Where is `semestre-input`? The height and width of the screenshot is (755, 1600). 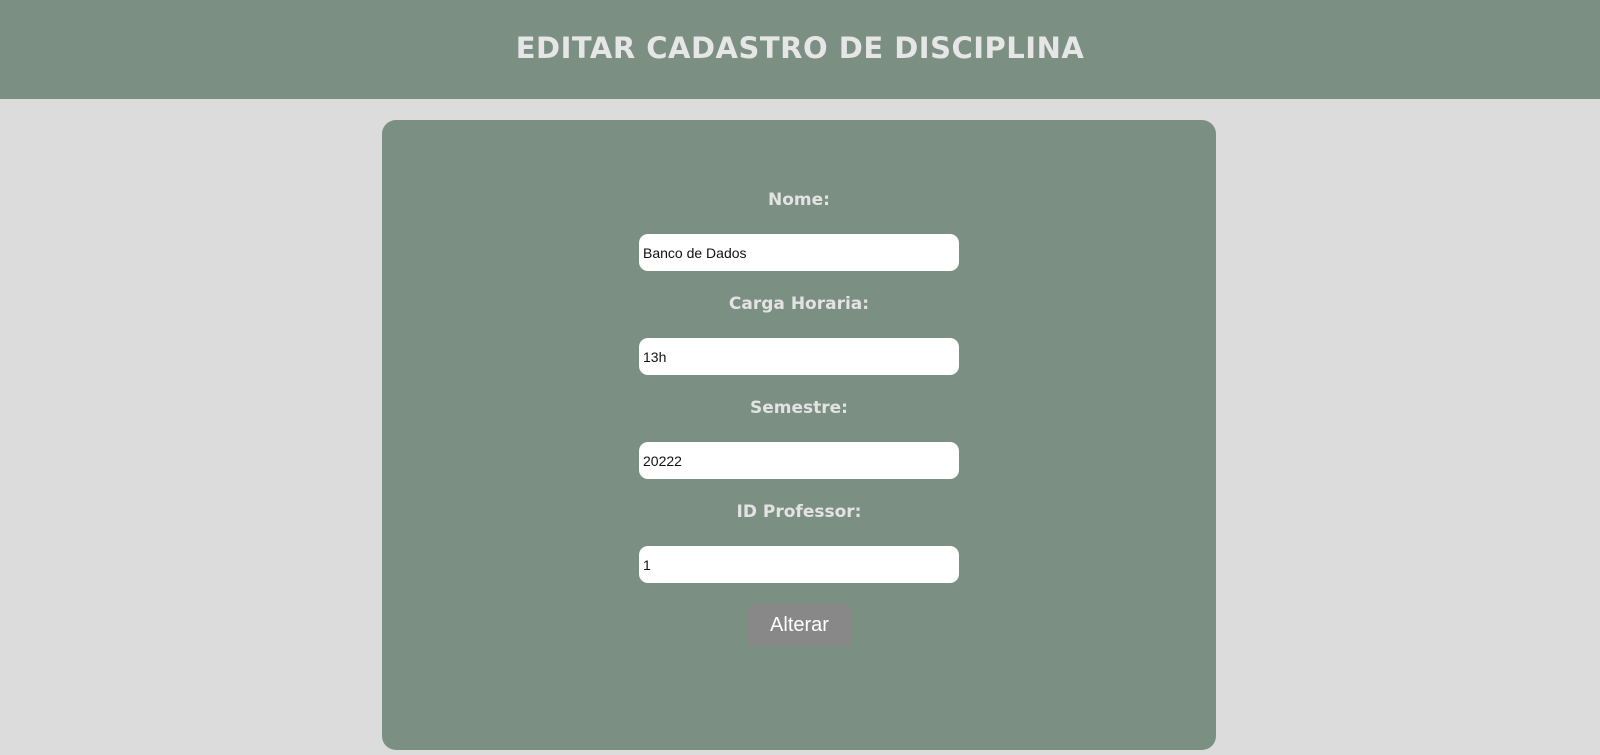 semestre-input is located at coordinates (799, 460).